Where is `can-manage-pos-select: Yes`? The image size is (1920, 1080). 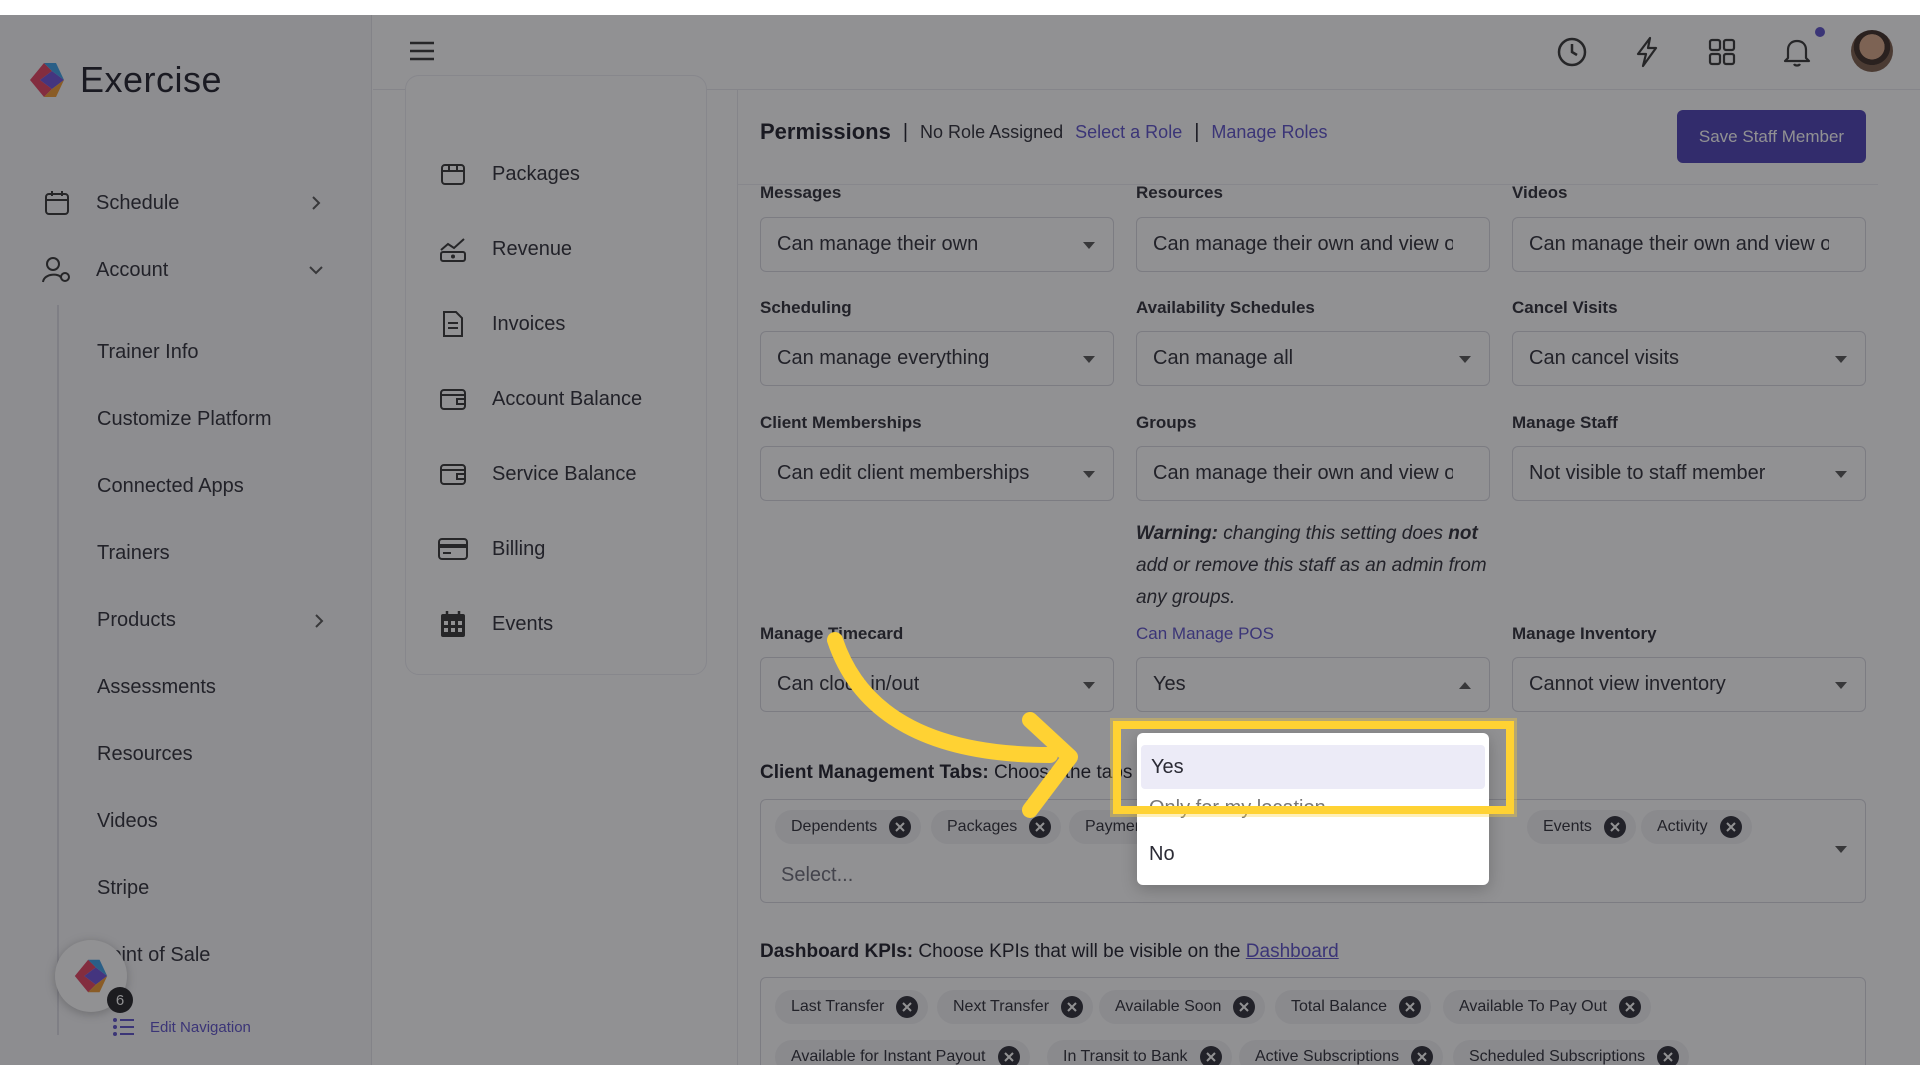
can-manage-pos-select: Yes is located at coordinates (1313, 684).